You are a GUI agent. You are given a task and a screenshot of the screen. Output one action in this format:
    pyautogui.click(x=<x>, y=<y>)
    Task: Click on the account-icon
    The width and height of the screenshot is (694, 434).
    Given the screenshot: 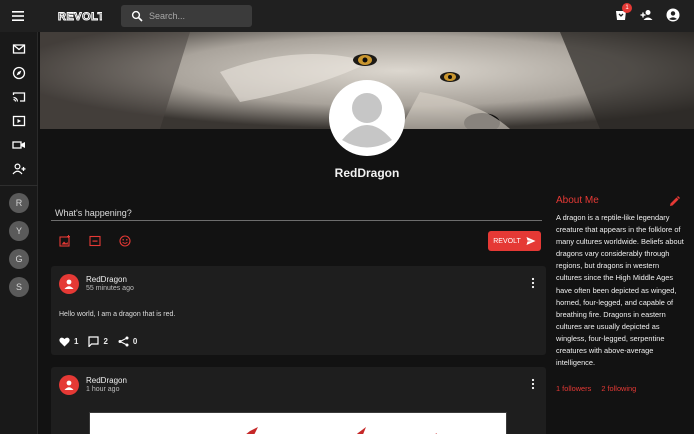 What is the action you would take?
    pyautogui.click(x=673, y=15)
    